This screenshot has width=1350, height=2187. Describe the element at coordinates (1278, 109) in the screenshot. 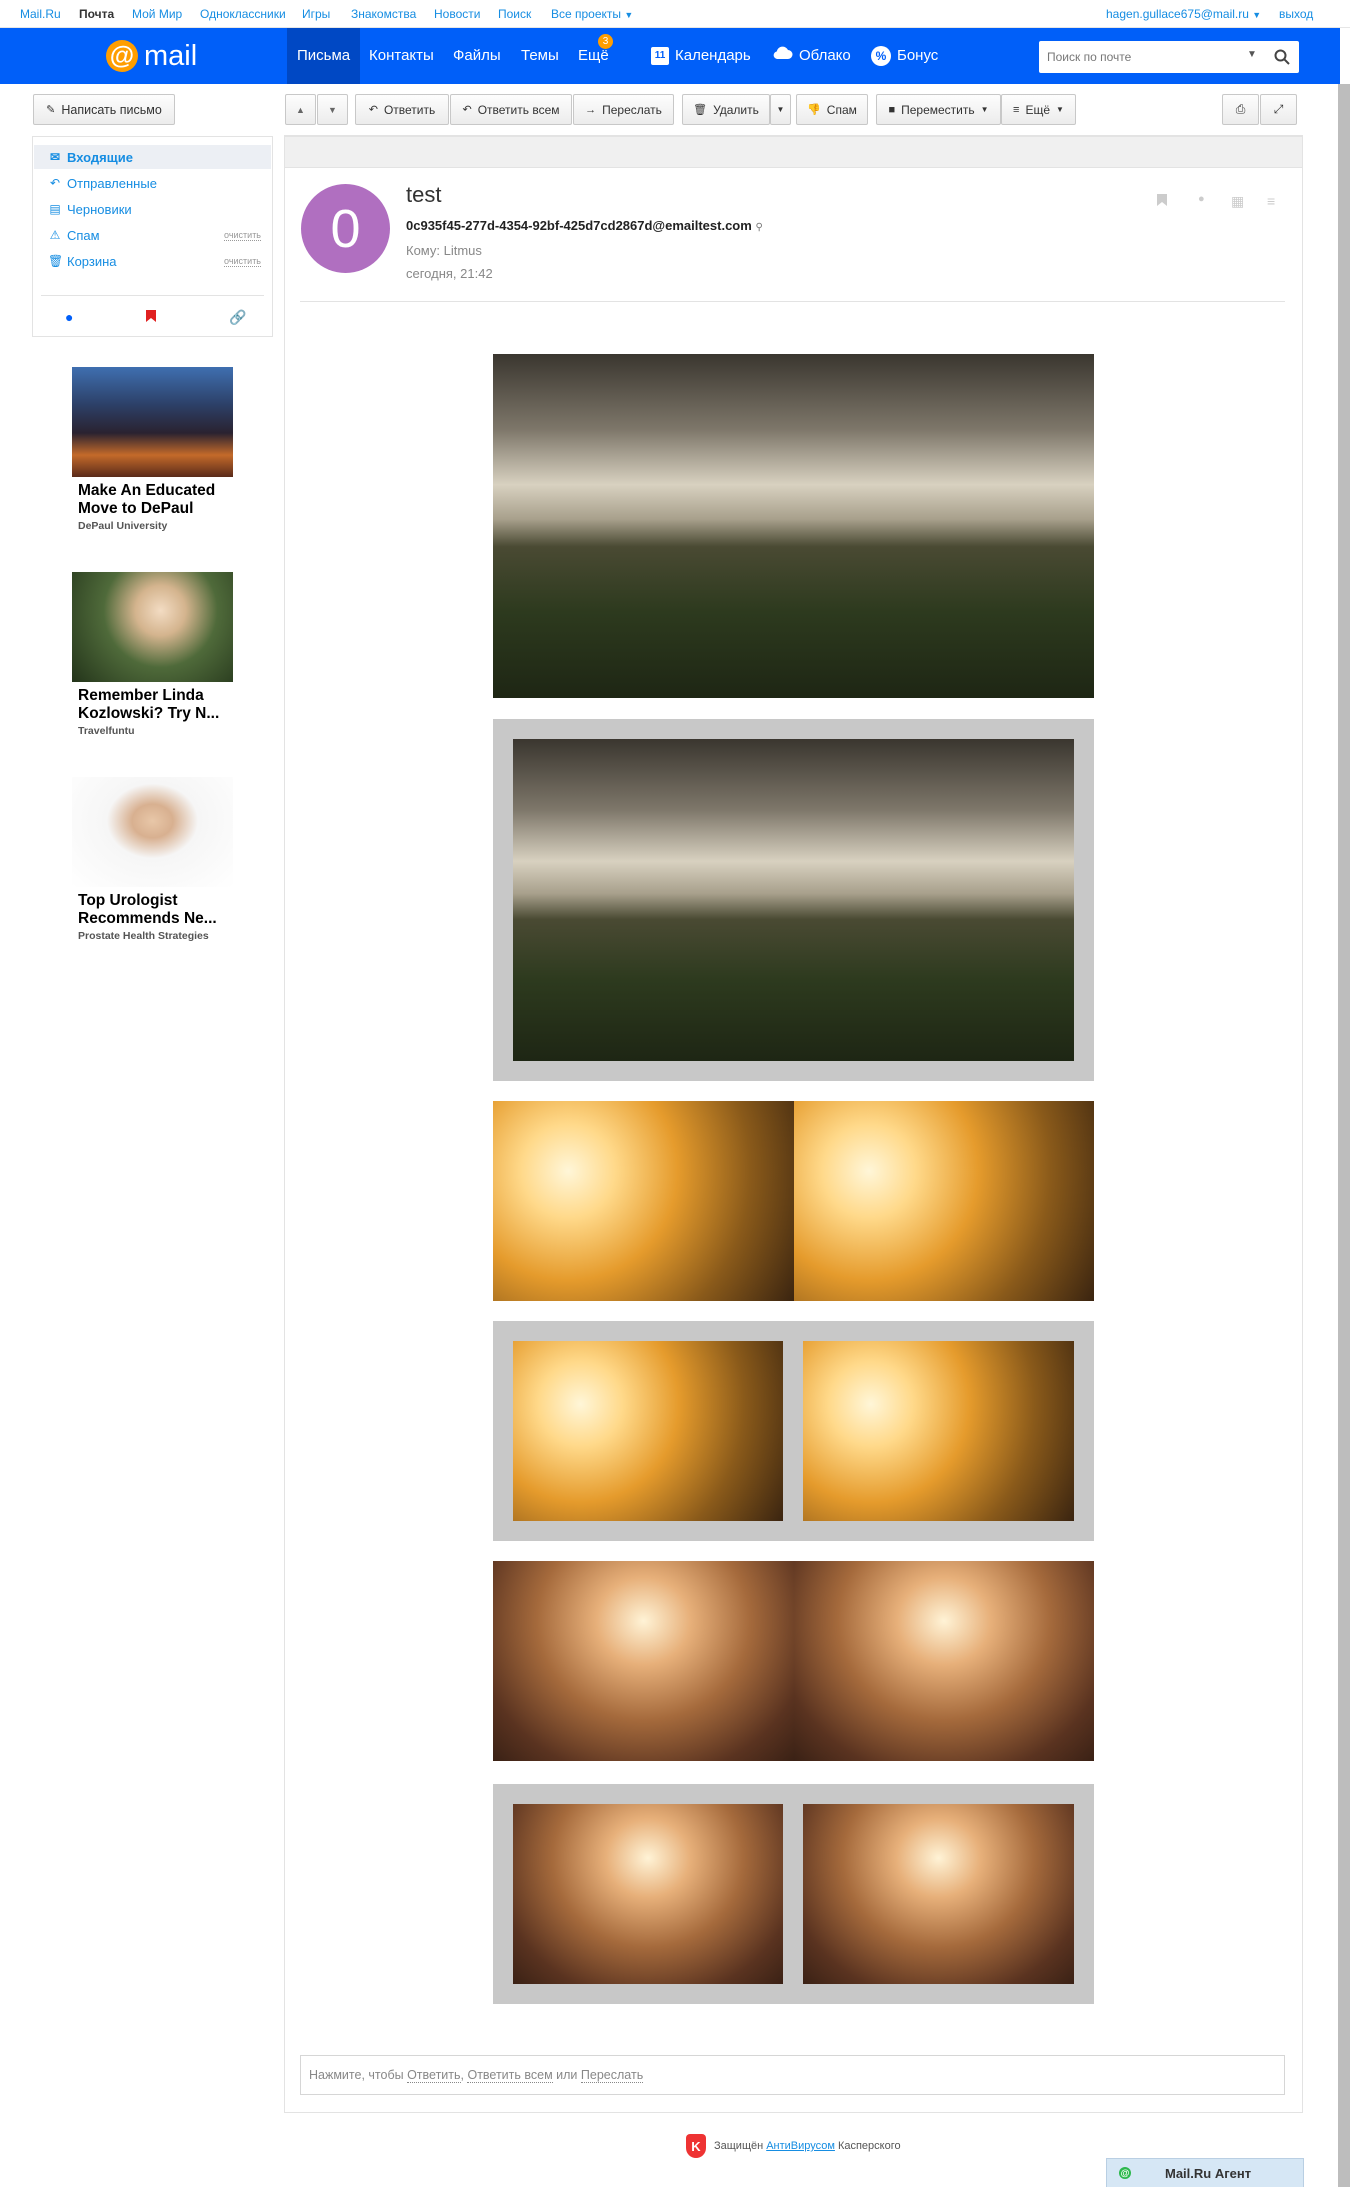

I see `fullscreen-button: ⤢` at that location.